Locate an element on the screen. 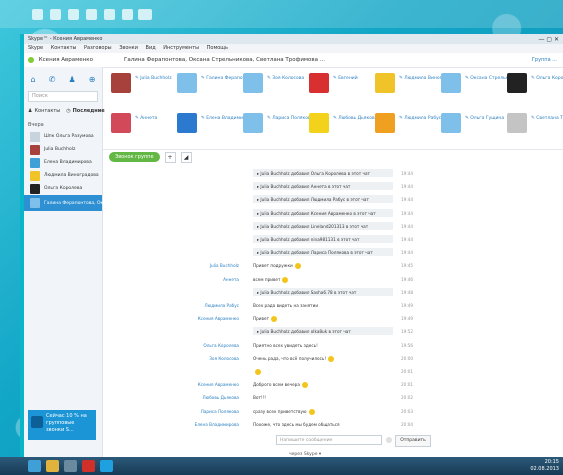  message-author: Аннета is located at coordinates (231, 279).